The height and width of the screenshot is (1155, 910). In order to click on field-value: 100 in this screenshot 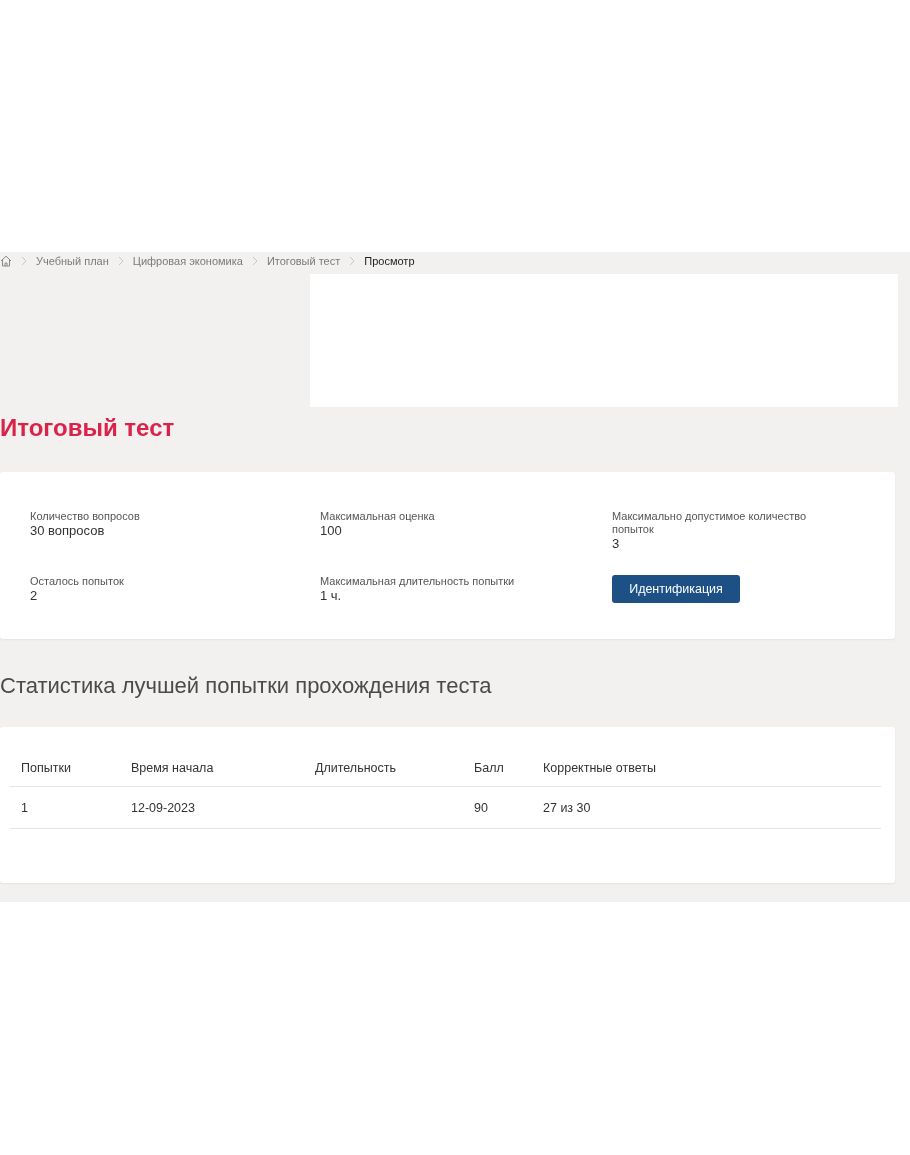, I will do `click(331, 531)`.